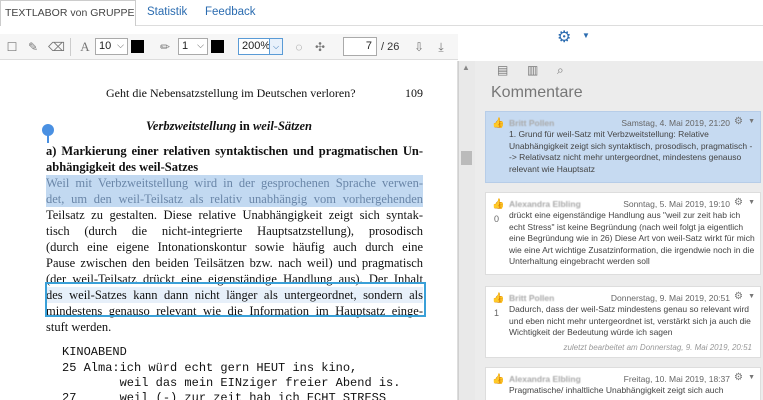 Image resolution: width=763 pixels, height=400 pixels. What do you see at coordinates (502, 70) in the screenshot?
I see `book-icon: ▤` at bounding box center [502, 70].